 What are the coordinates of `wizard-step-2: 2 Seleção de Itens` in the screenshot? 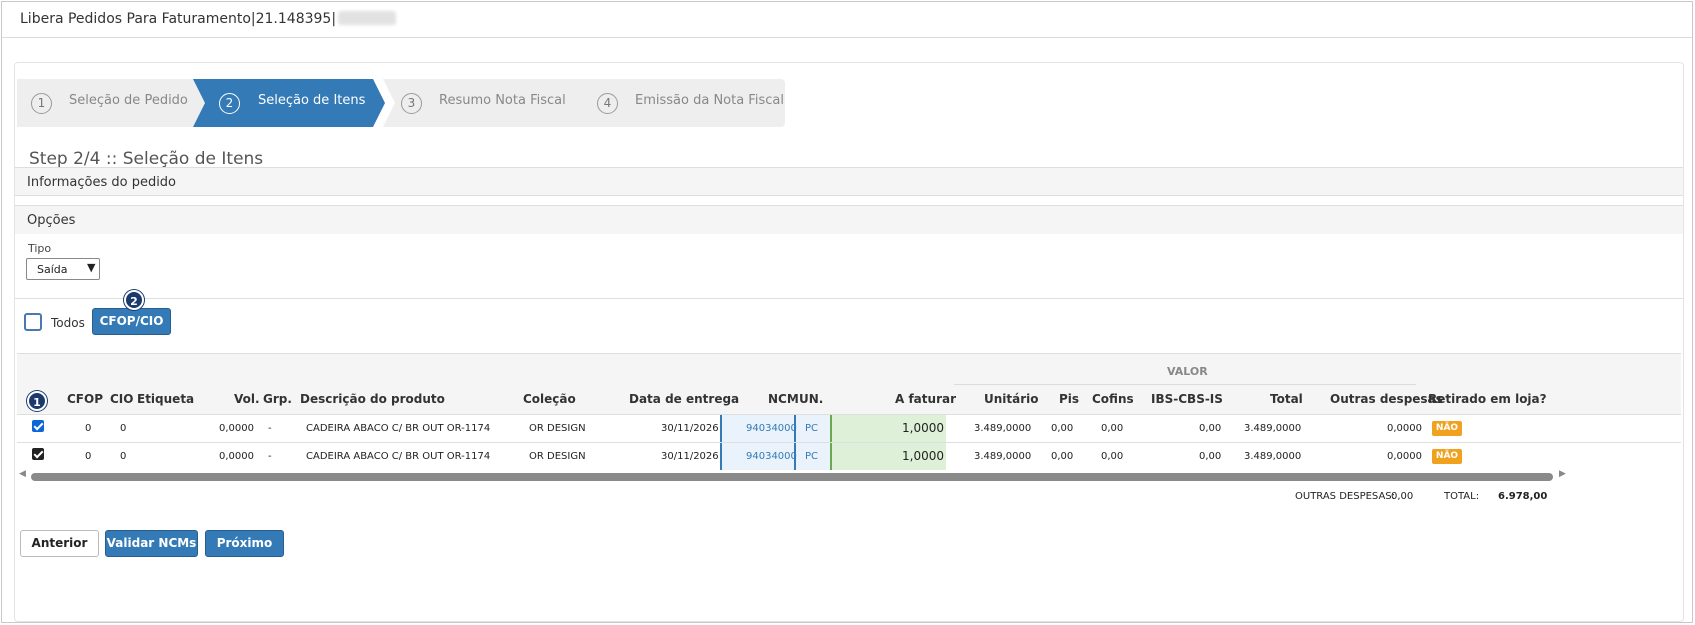 It's located at (289, 103).